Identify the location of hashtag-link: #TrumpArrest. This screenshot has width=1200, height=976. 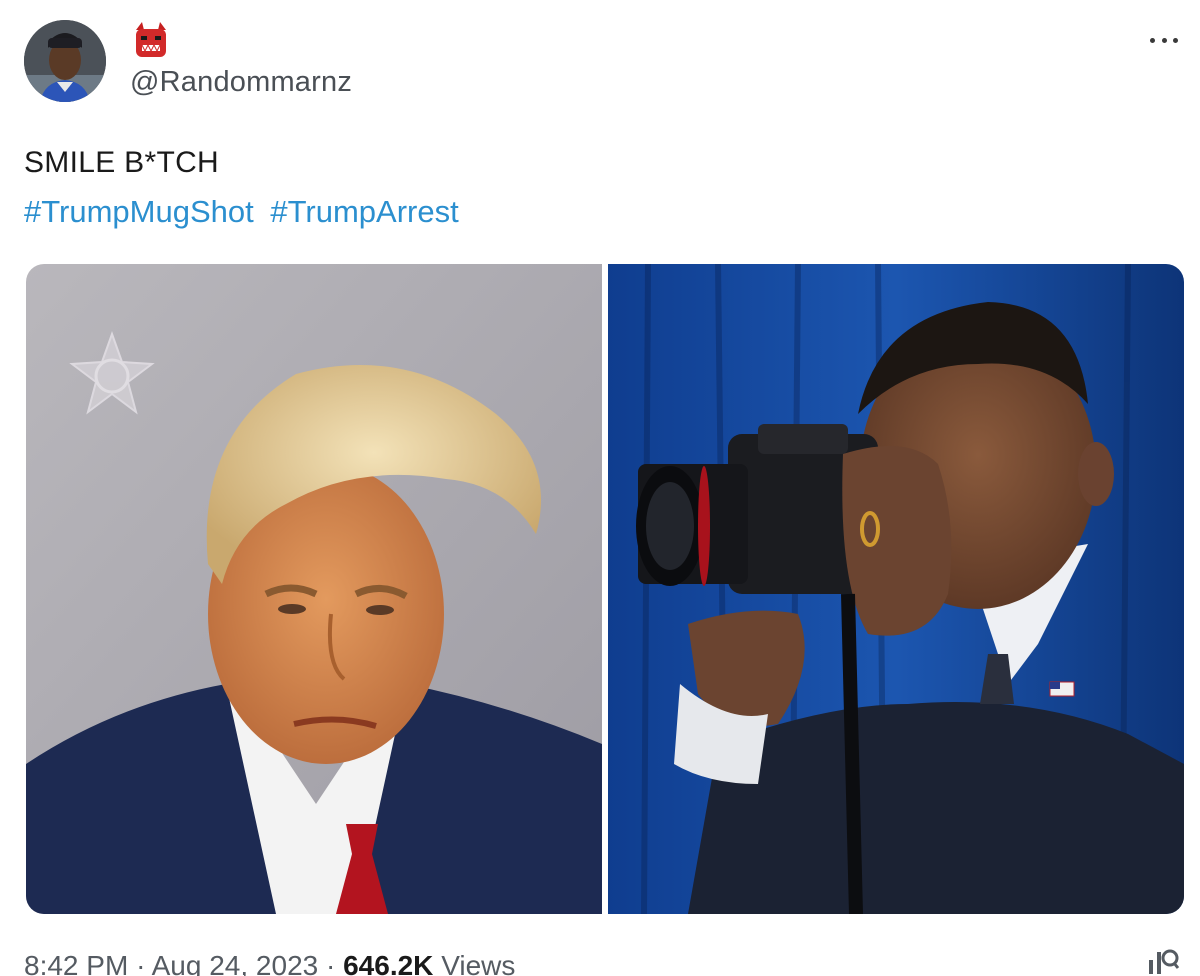
(364, 211).